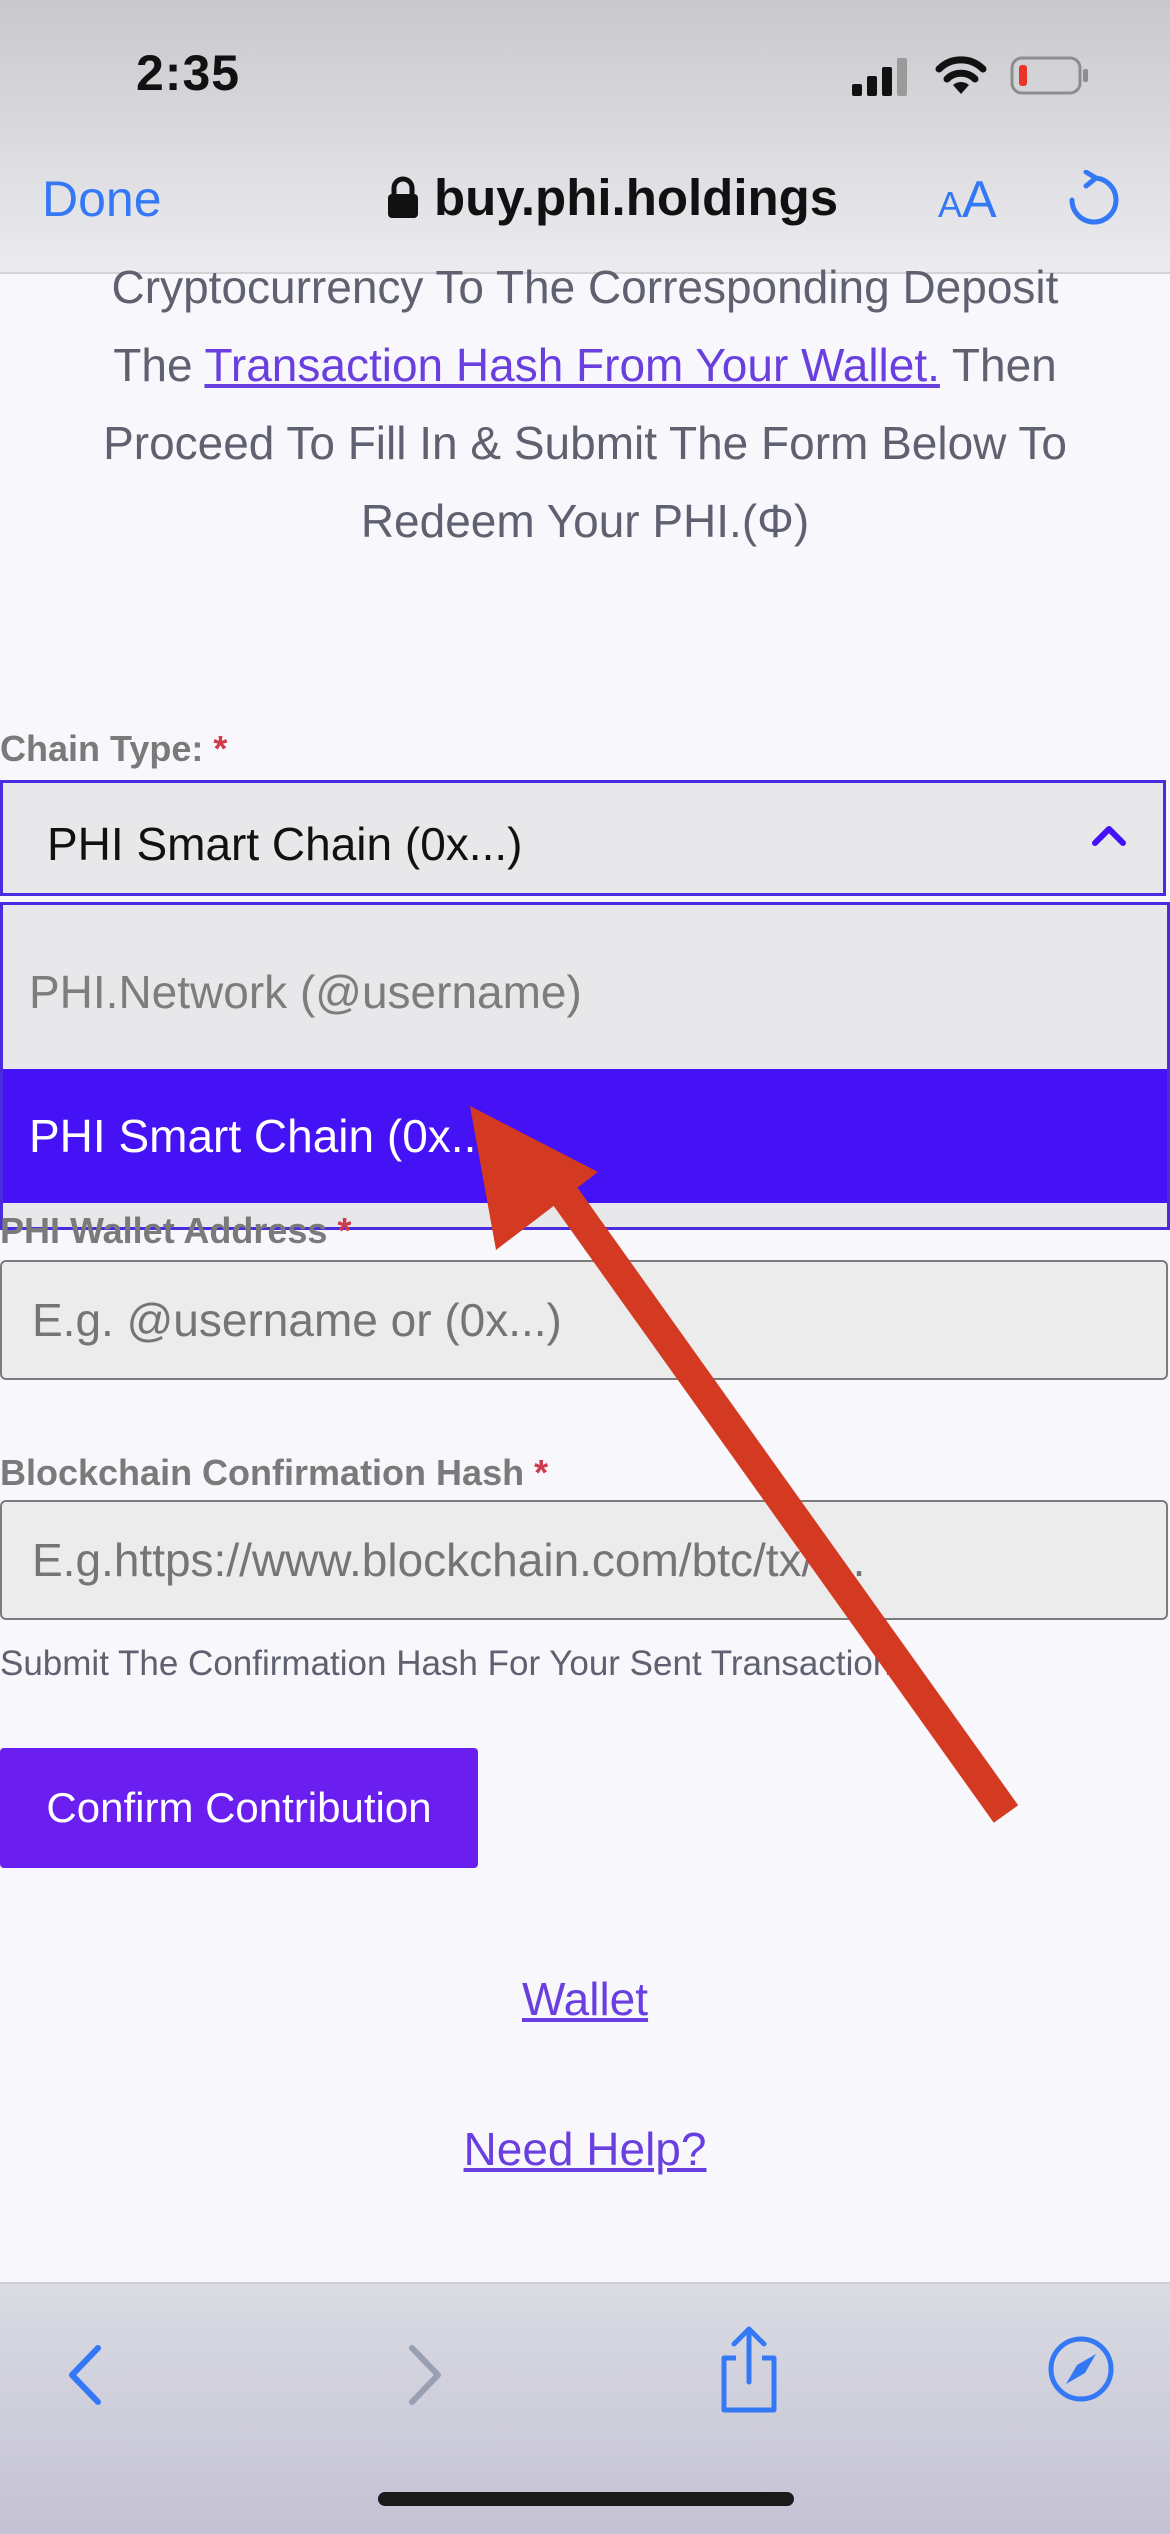 The width and height of the screenshot is (1170, 2534). Describe the element at coordinates (1092, 198) in the screenshot. I see `reload-icon` at that location.